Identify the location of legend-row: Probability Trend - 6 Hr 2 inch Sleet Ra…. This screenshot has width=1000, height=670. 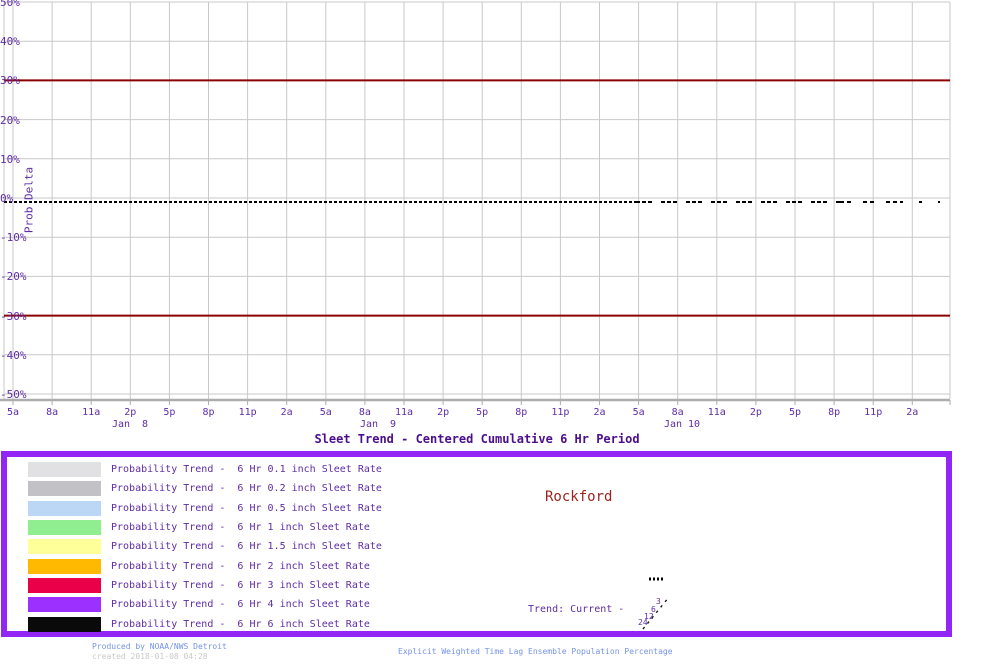
(476, 565).